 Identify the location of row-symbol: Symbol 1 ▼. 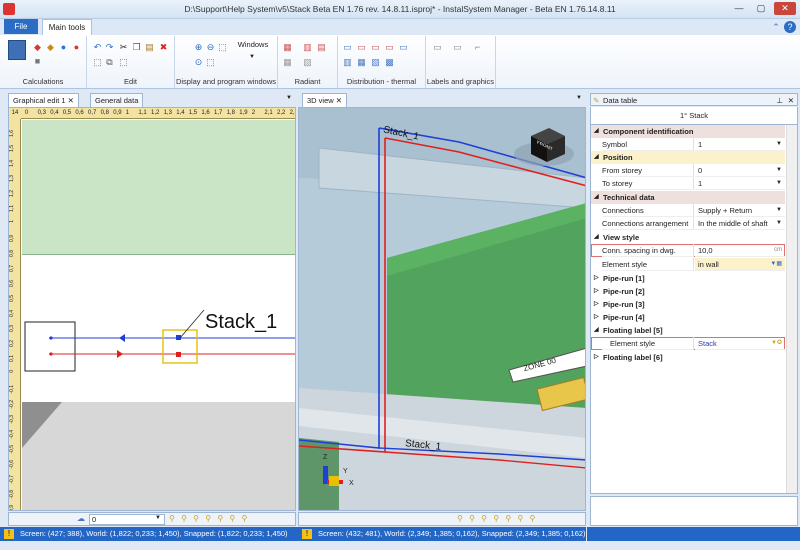
(688, 144).